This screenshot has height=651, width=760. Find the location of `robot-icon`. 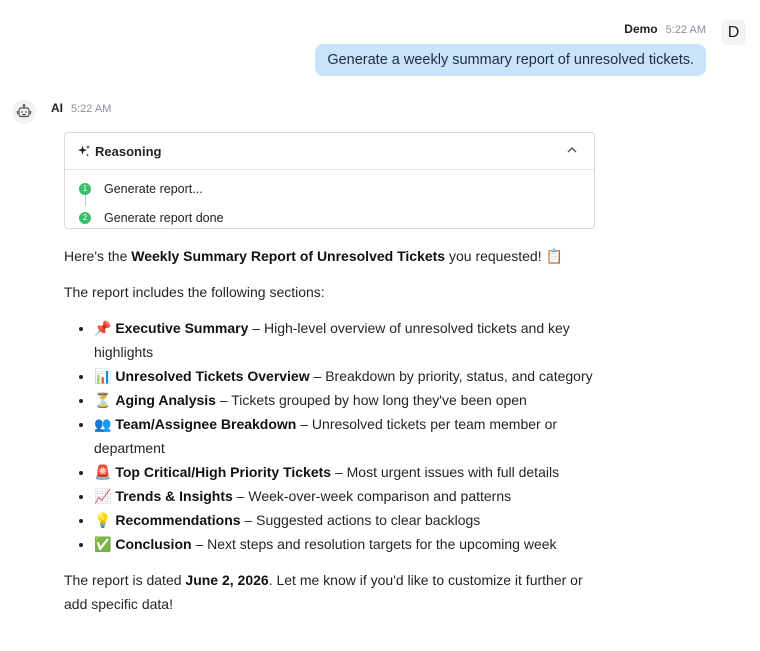

robot-icon is located at coordinates (24, 111).